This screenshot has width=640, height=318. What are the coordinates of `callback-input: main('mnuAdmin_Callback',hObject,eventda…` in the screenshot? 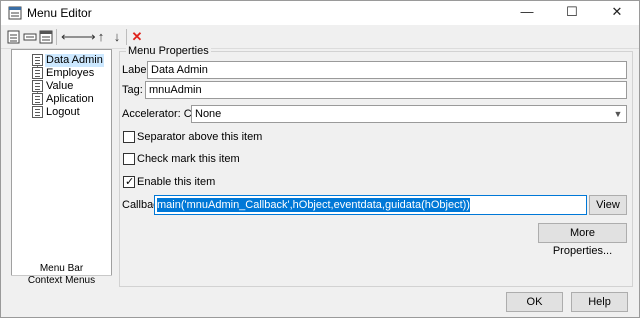 It's located at (370, 205).